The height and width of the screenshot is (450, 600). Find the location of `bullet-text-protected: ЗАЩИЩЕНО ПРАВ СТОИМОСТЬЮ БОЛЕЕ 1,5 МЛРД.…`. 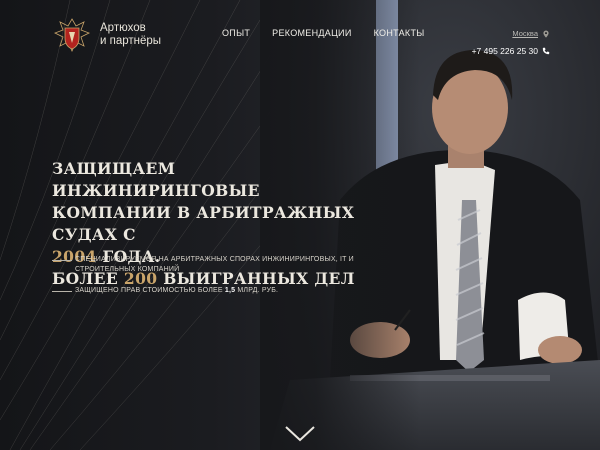

bullet-text-protected: ЗАЩИЩЕНО ПРАВ СТОИМОСТЬЮ БОЛЕЕ 1,5 МЛРД.… is located at coordinates (176, 291).